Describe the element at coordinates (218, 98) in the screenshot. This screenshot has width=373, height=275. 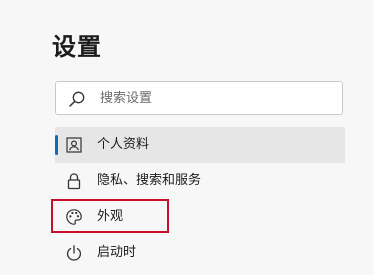
I see `search-input` at that location.